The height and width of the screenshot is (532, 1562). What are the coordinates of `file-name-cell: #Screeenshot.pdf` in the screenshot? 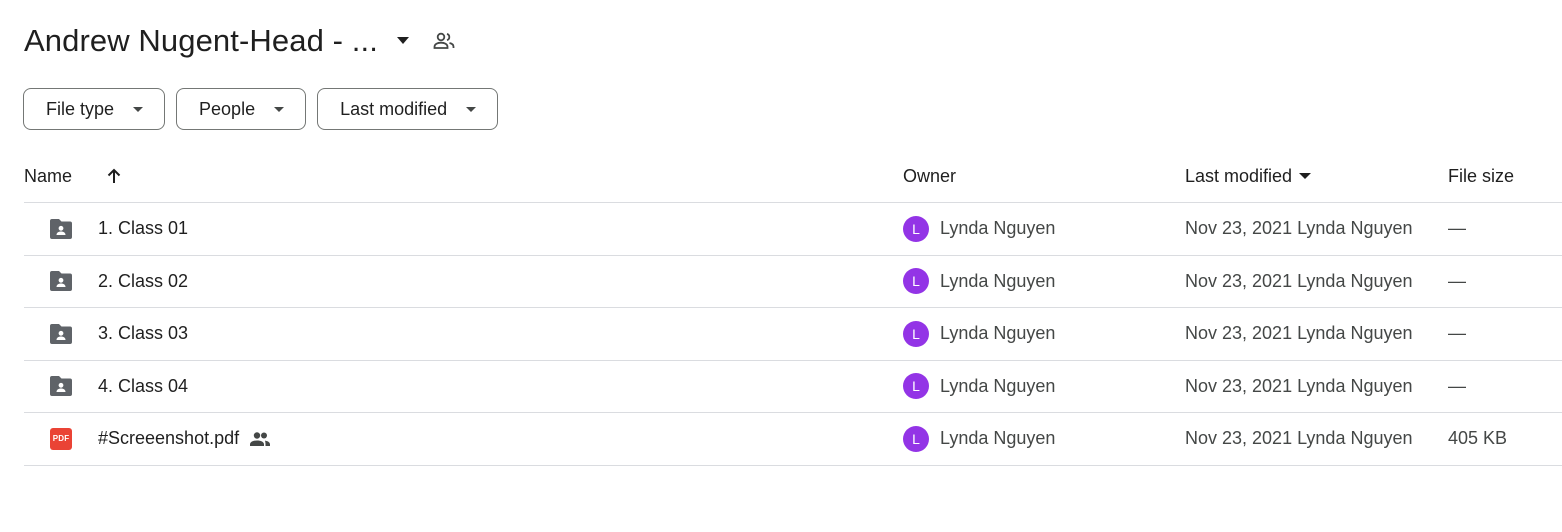 It's located at (184, 439).